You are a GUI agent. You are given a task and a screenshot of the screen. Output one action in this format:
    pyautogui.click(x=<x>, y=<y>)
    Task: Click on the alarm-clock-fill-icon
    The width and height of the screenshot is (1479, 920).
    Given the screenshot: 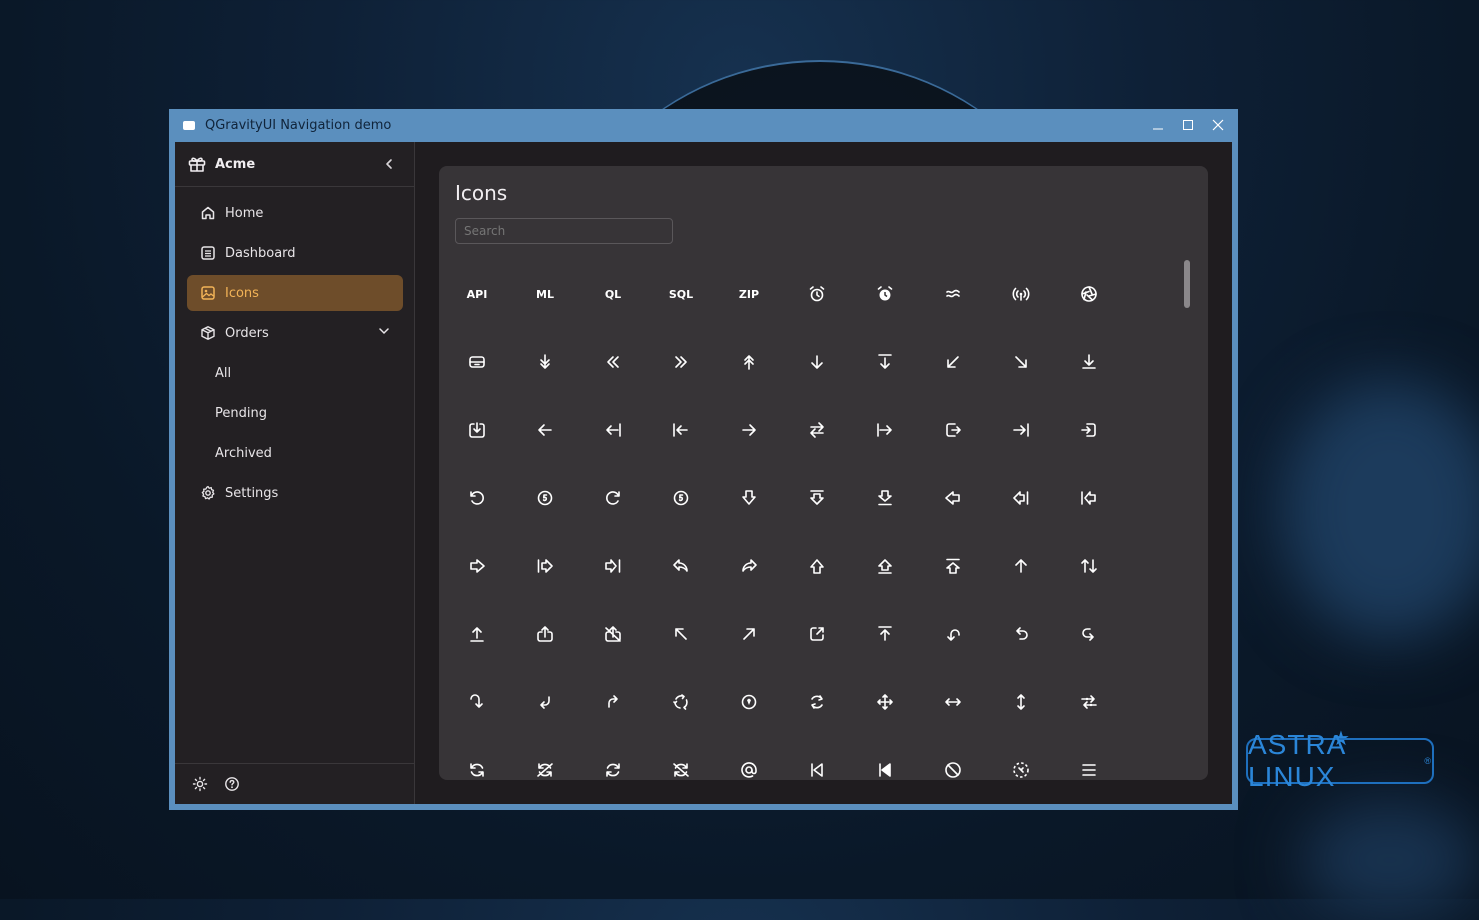 What is the action you would take?
    pyautogui.click(x=885, y=294)
    